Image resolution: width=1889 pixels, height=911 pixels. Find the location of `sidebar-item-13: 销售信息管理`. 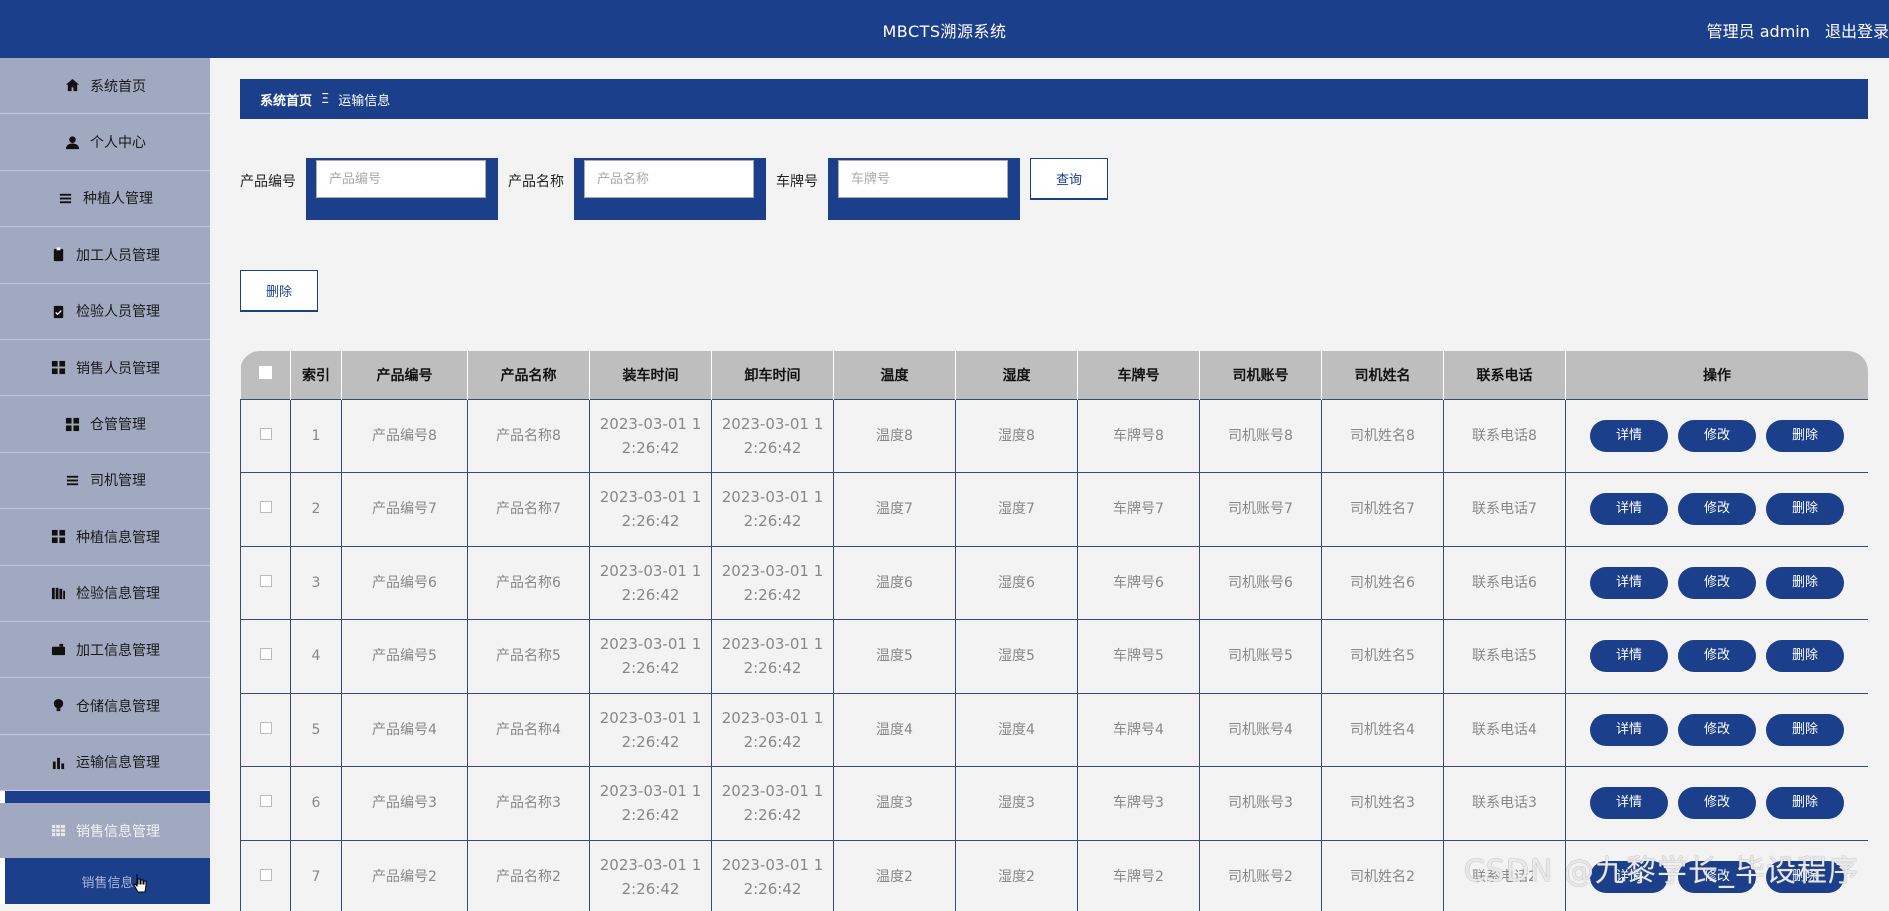

sidebar-item-13: 销售信息管理 is located at coordinates (105, 831).